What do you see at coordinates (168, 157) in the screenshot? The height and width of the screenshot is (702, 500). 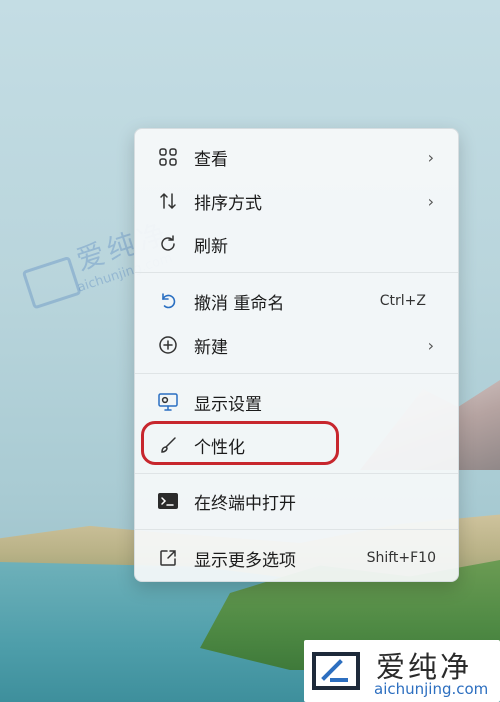 I see `view-grid-icon` at bounding box center [168, 157].